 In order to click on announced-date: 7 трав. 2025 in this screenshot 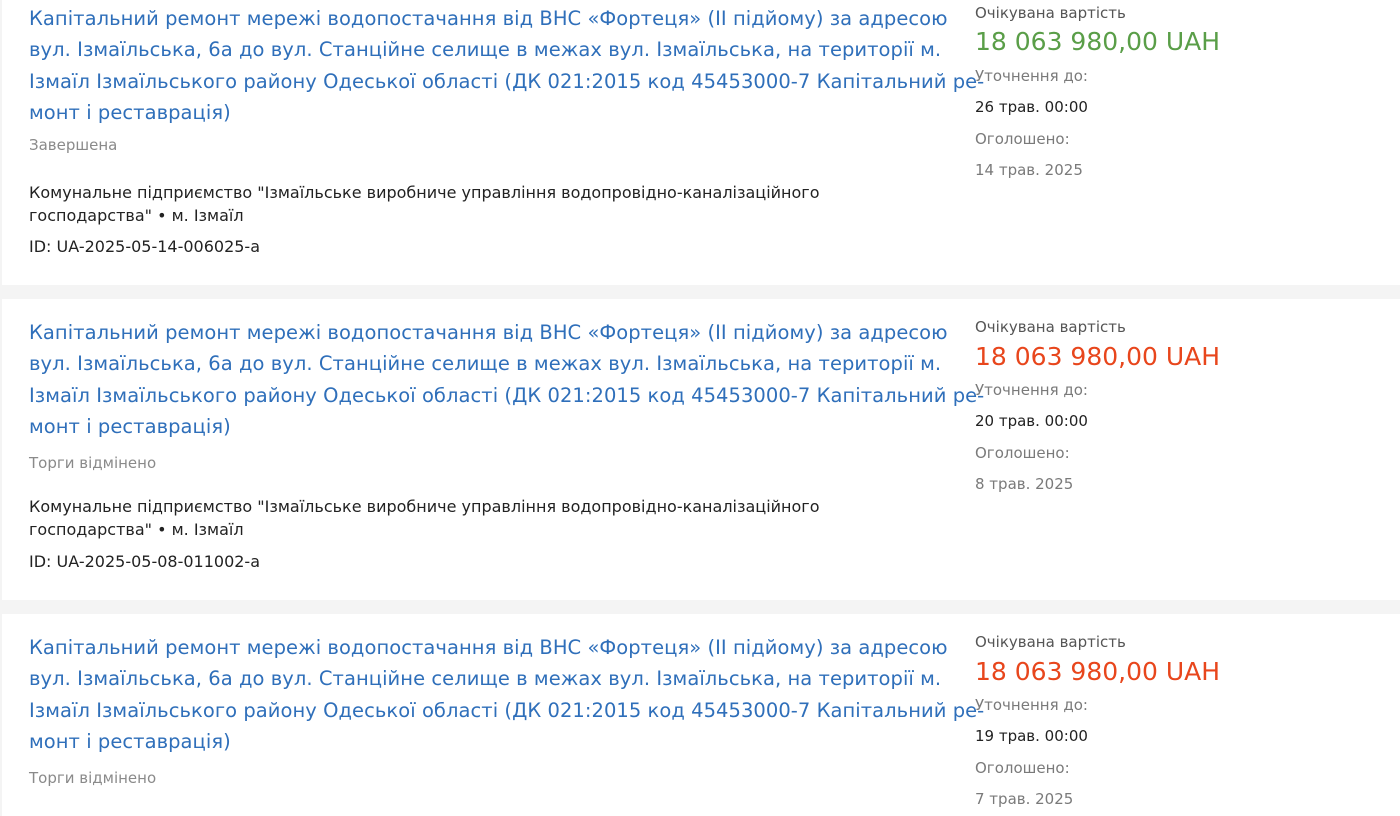, I will do `click(1024, 799)`.